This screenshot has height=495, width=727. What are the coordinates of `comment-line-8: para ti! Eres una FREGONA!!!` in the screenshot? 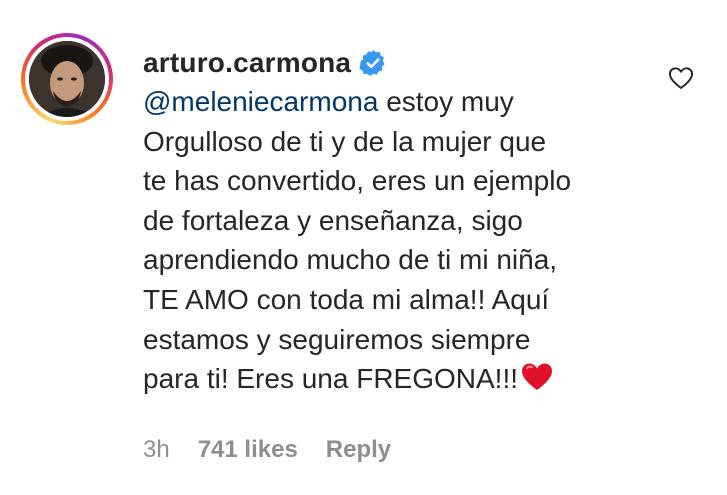 It's located at (331, 379).